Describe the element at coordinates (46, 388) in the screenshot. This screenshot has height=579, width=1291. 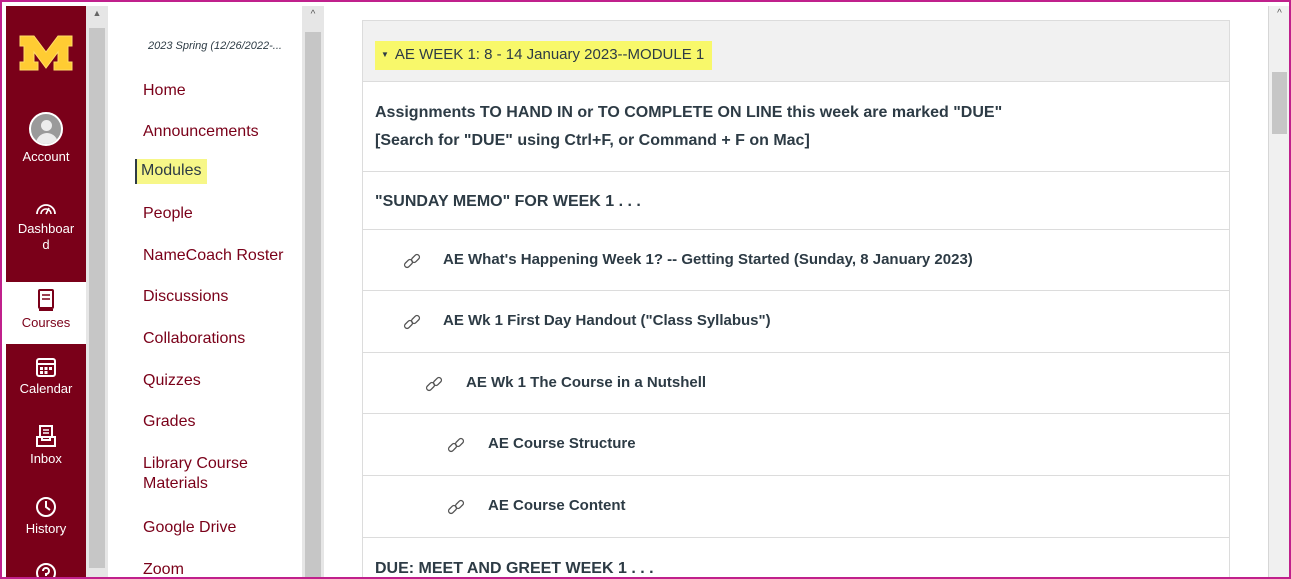
I see `nav-calendar-label: Calendar` at that location.